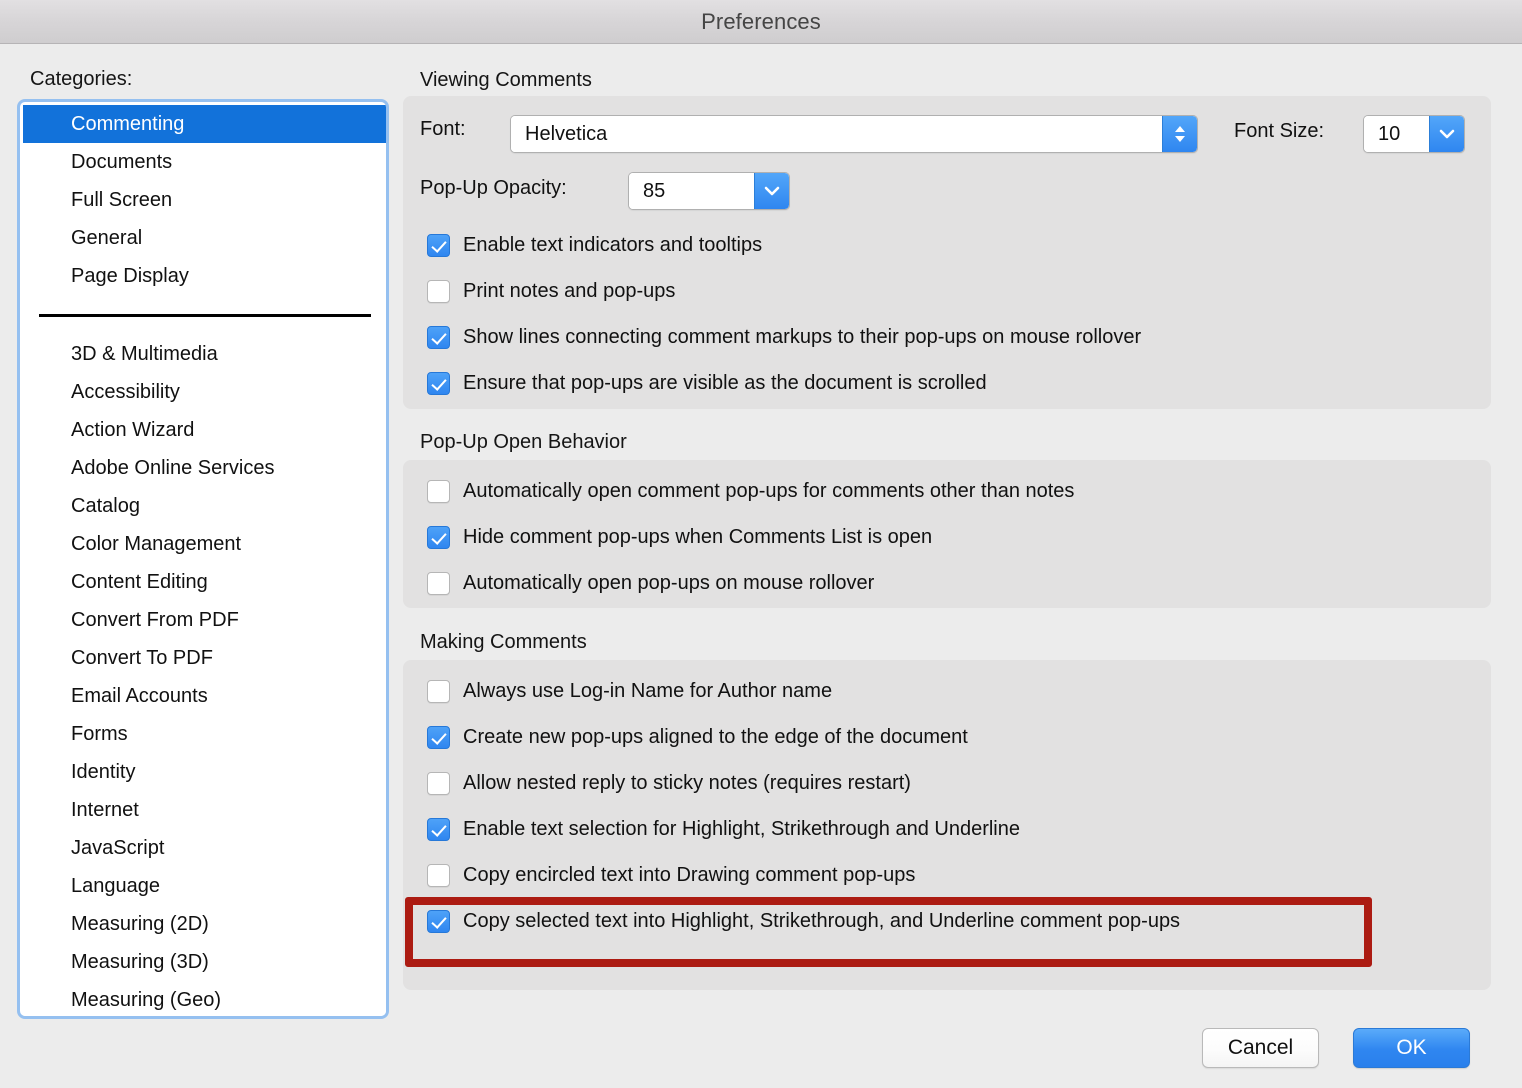 The width and height of the screenshot is (1522, 1088). Describe the element at coordinates (122, 200) in the screenshot. I see `sidebar-item-label: Full Screen` at that location.